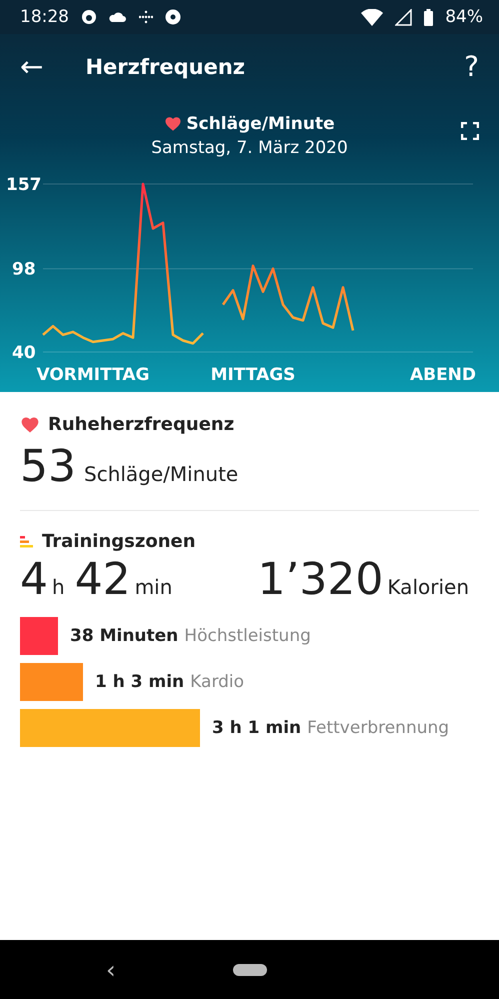 This screenshot has width=499, height=999. I want to click on duration-value: 42, so click(102, 579).